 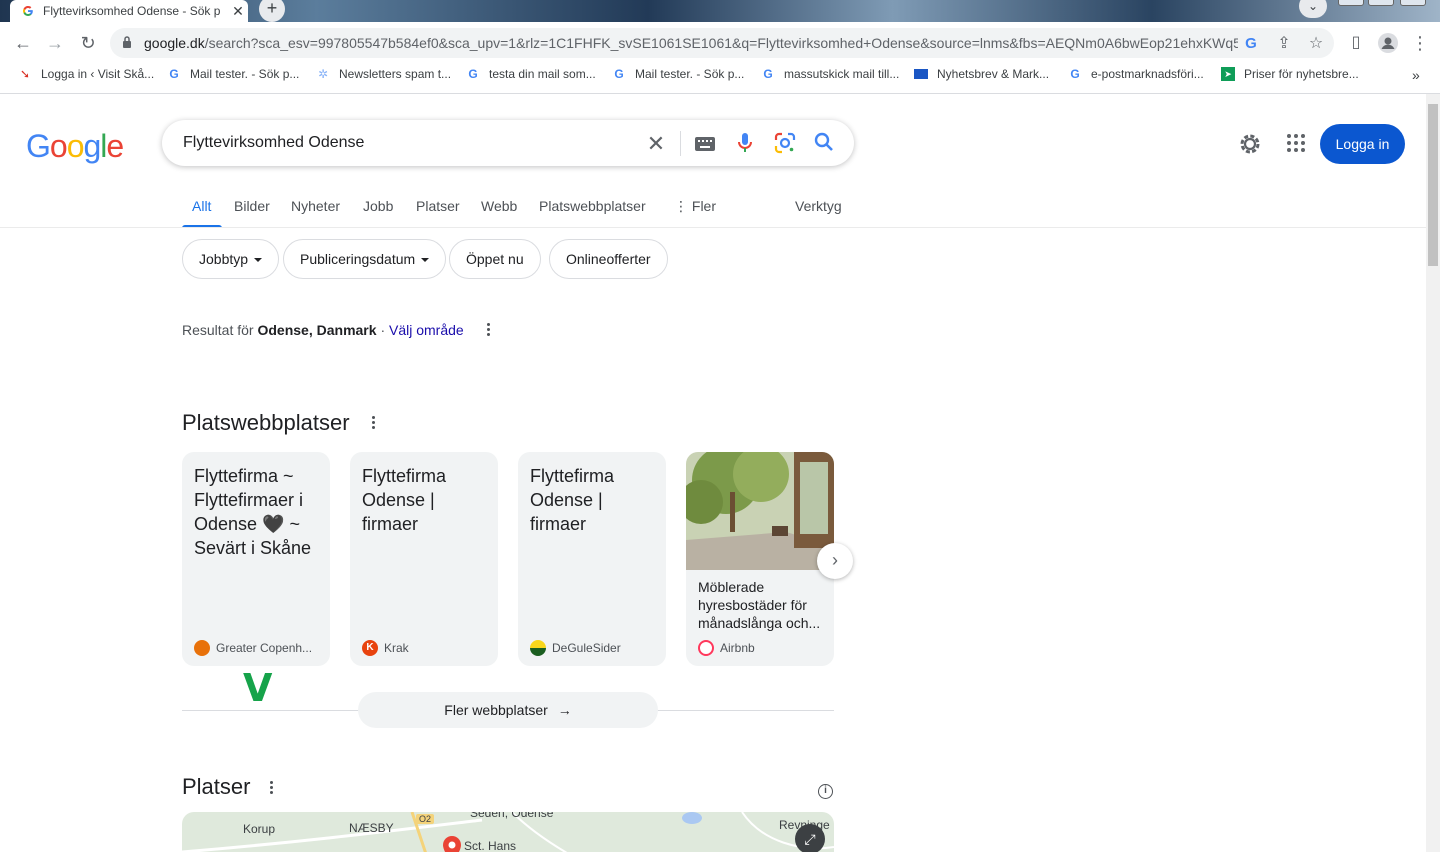 What do you see at coordinates (512, 816) in the screenshot?
I see `map-label: Seden, Odense` at bounding box center [512, 816].